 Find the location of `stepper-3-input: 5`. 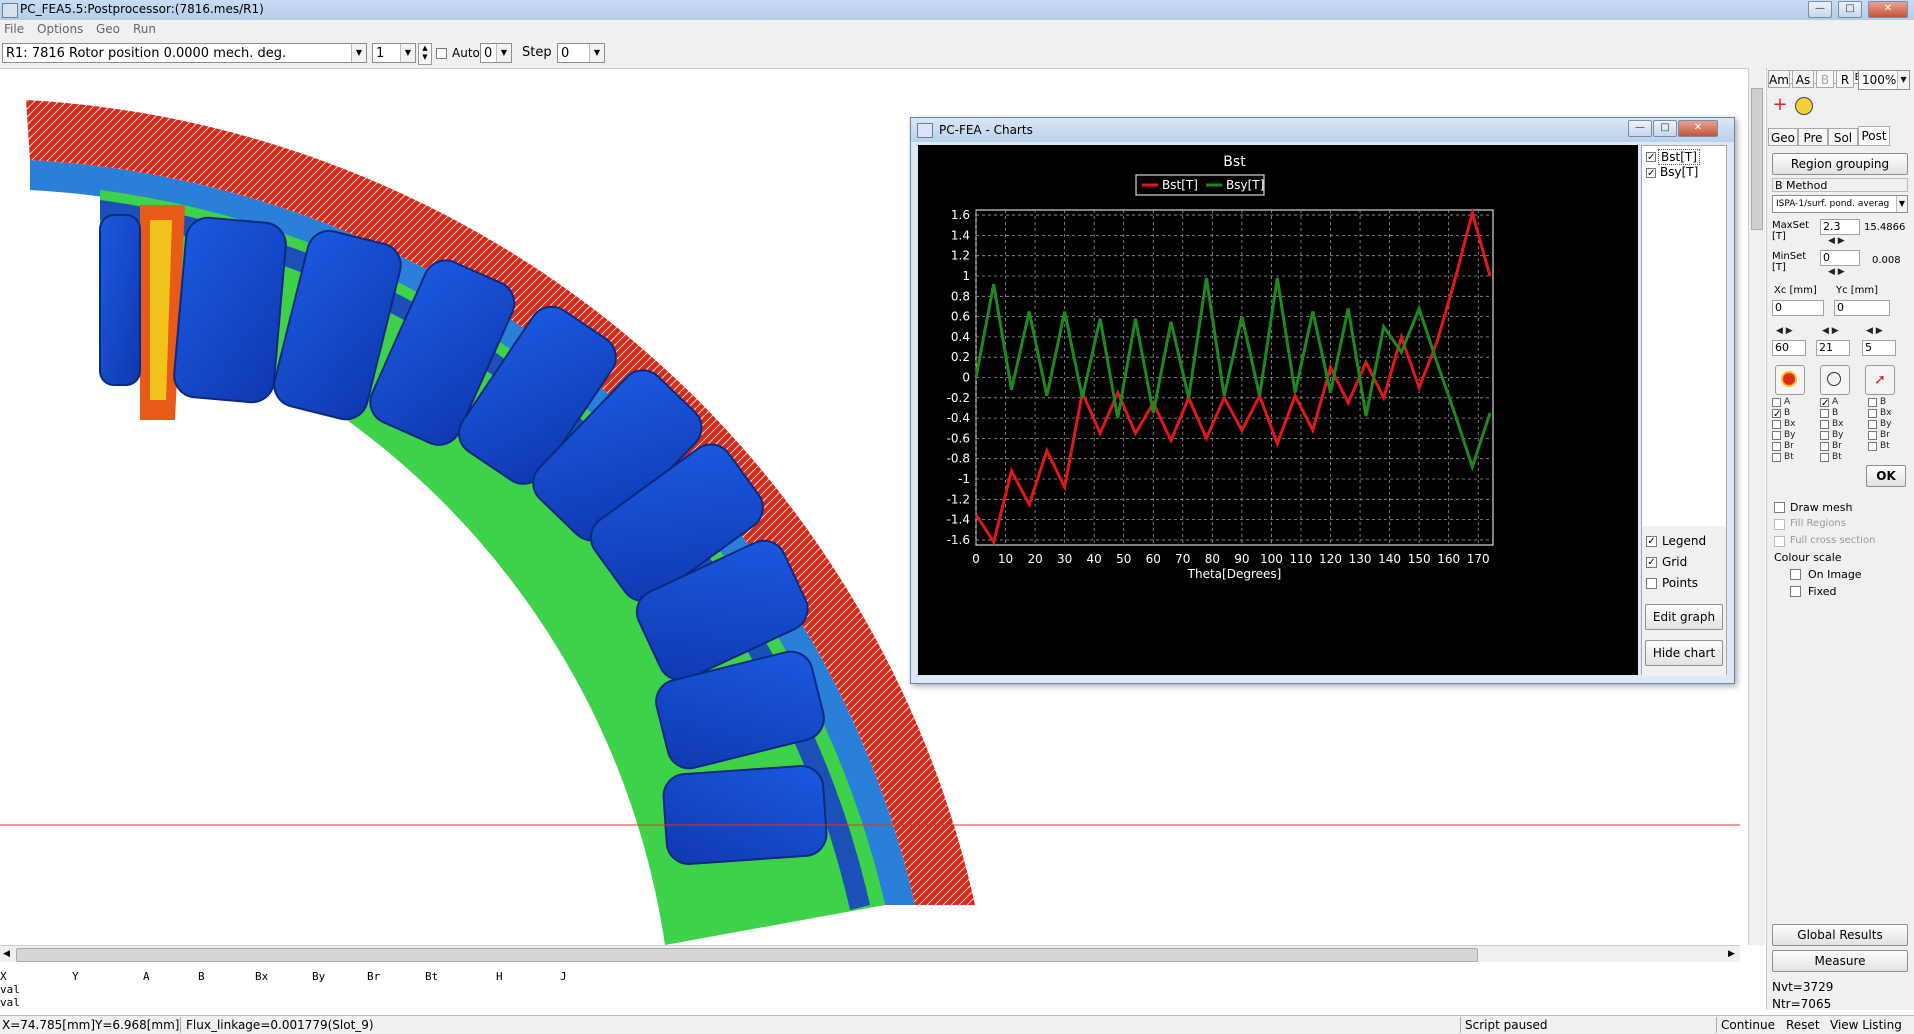

stepper-3-input: 5 is located at coordinates (1879, 348).